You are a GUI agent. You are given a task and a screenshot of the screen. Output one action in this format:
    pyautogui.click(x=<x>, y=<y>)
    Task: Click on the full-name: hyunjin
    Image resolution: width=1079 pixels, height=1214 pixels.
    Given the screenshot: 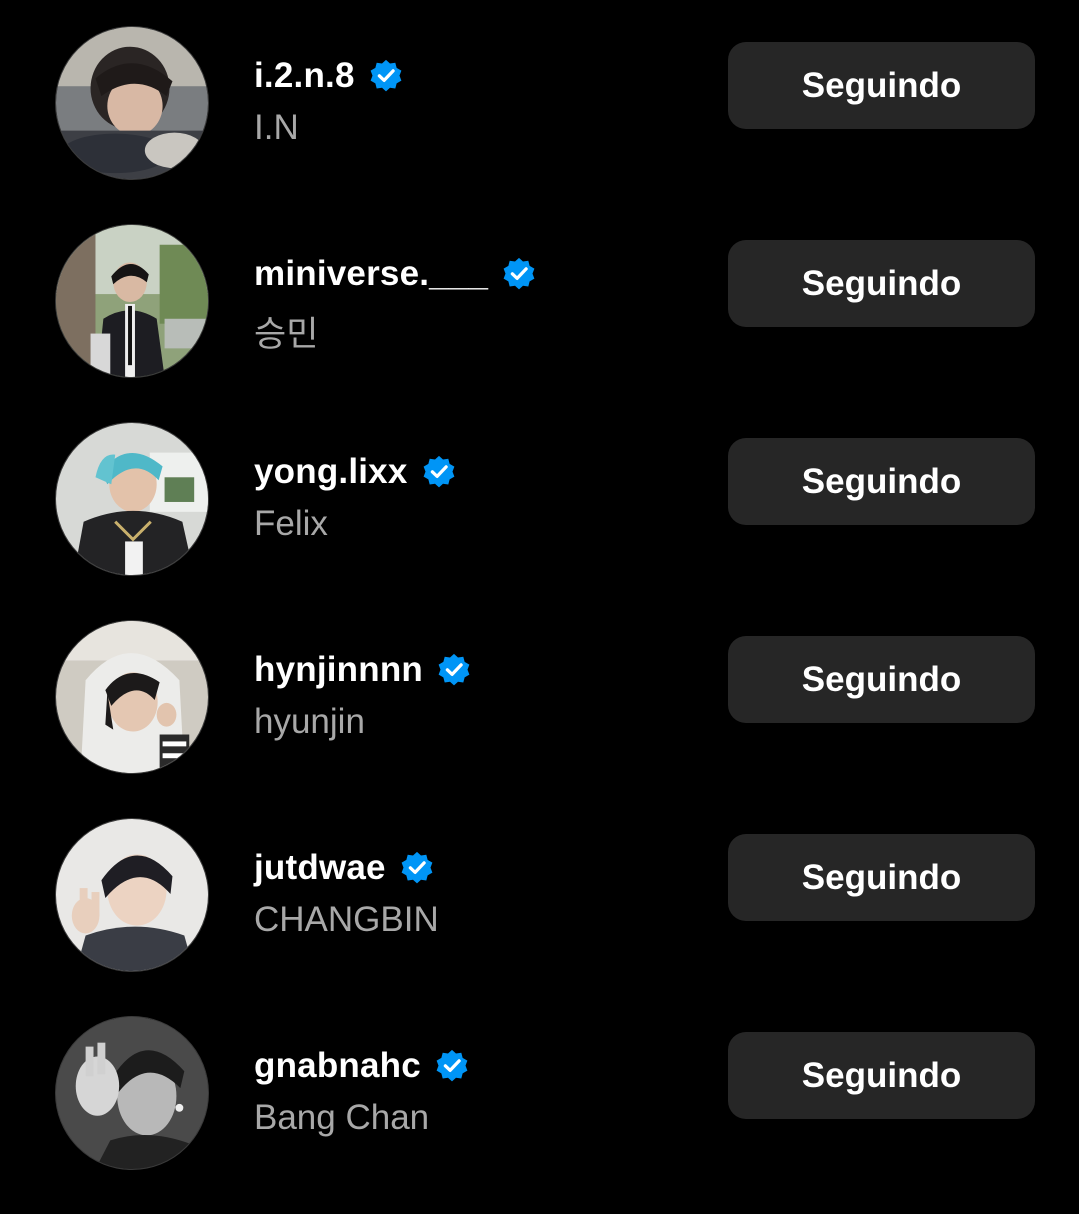 What is the action you would take?
    pyautogui.click(x=309, y=721)
    